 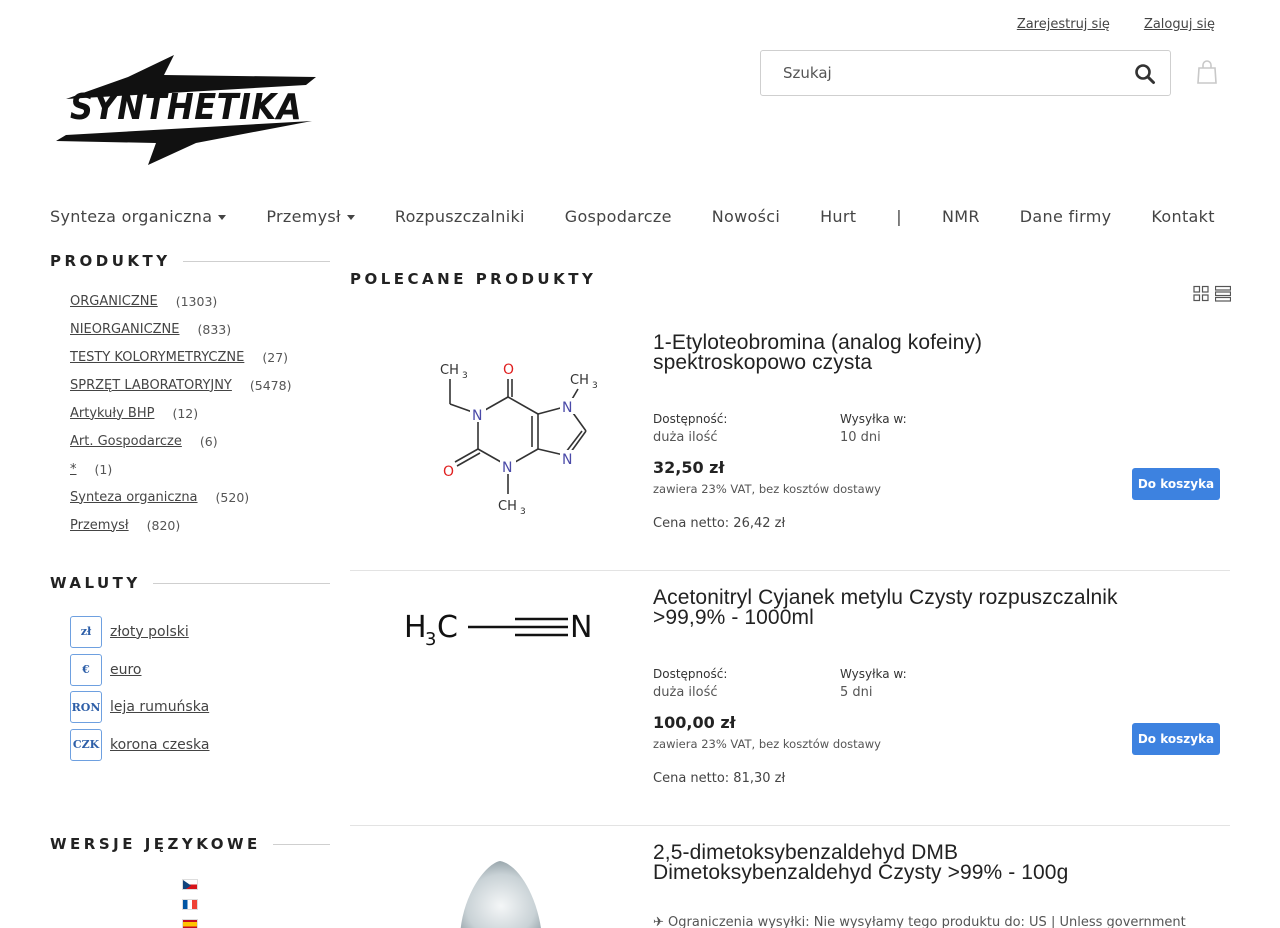 I want to click on category-link: ORGANICZNE, so click(x=114, y=301).